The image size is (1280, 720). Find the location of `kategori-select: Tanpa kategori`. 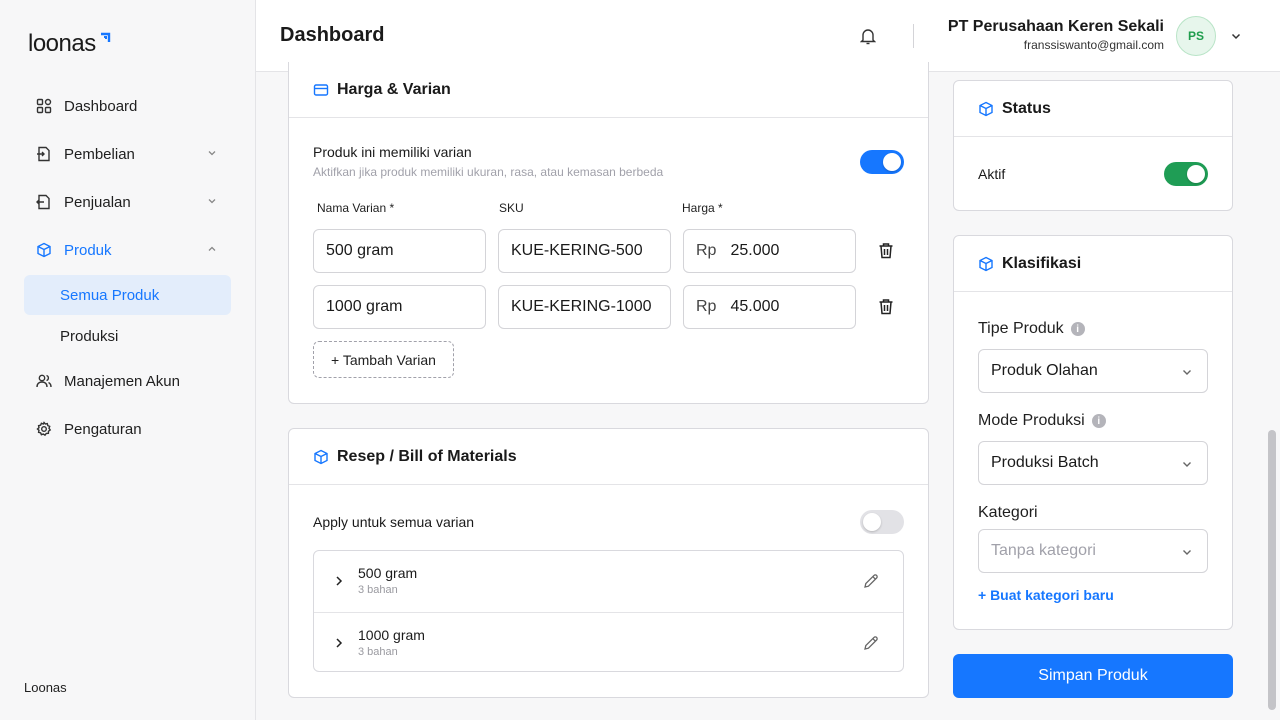

kategori-select: Tanpa kategori is located at coordinates (1093, 551).